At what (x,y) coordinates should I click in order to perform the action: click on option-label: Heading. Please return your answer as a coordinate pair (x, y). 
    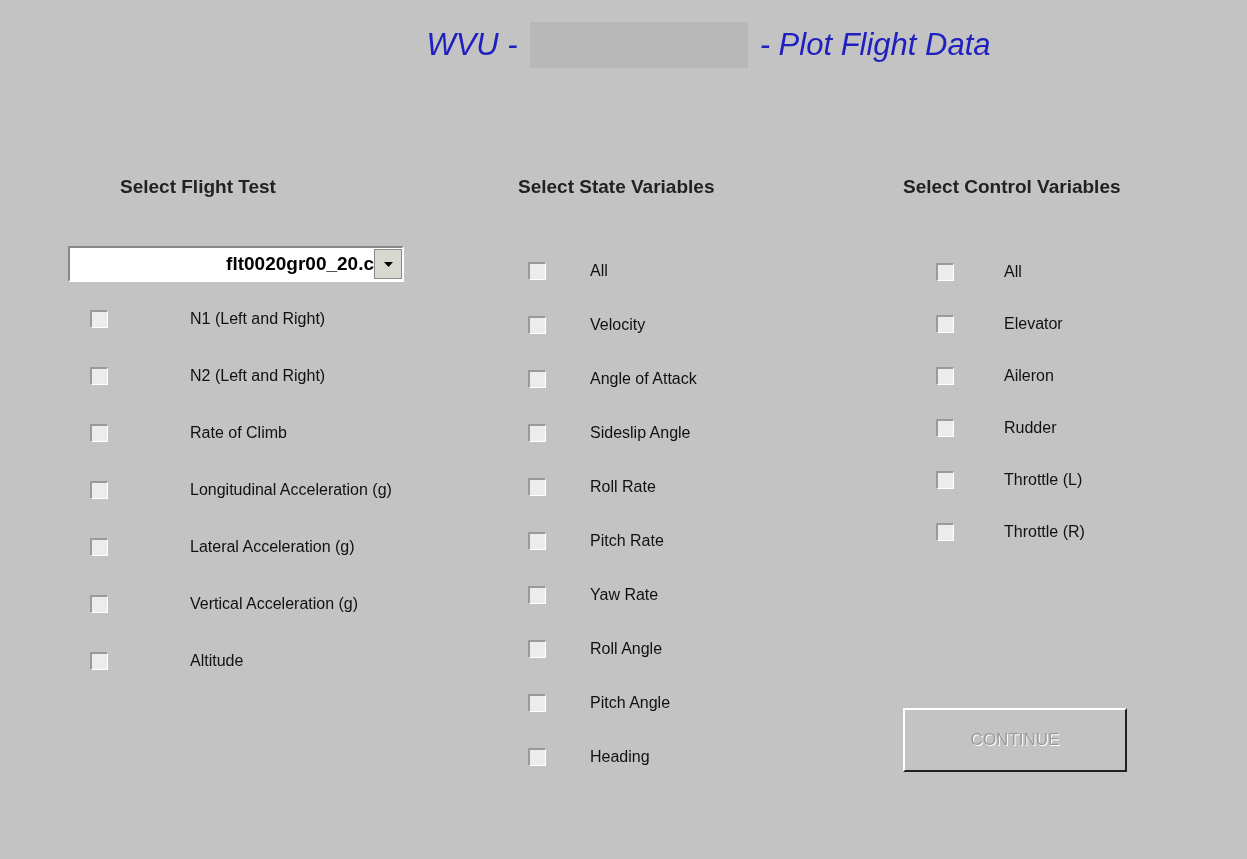
    Looking at the image, I should click on (620, 757).